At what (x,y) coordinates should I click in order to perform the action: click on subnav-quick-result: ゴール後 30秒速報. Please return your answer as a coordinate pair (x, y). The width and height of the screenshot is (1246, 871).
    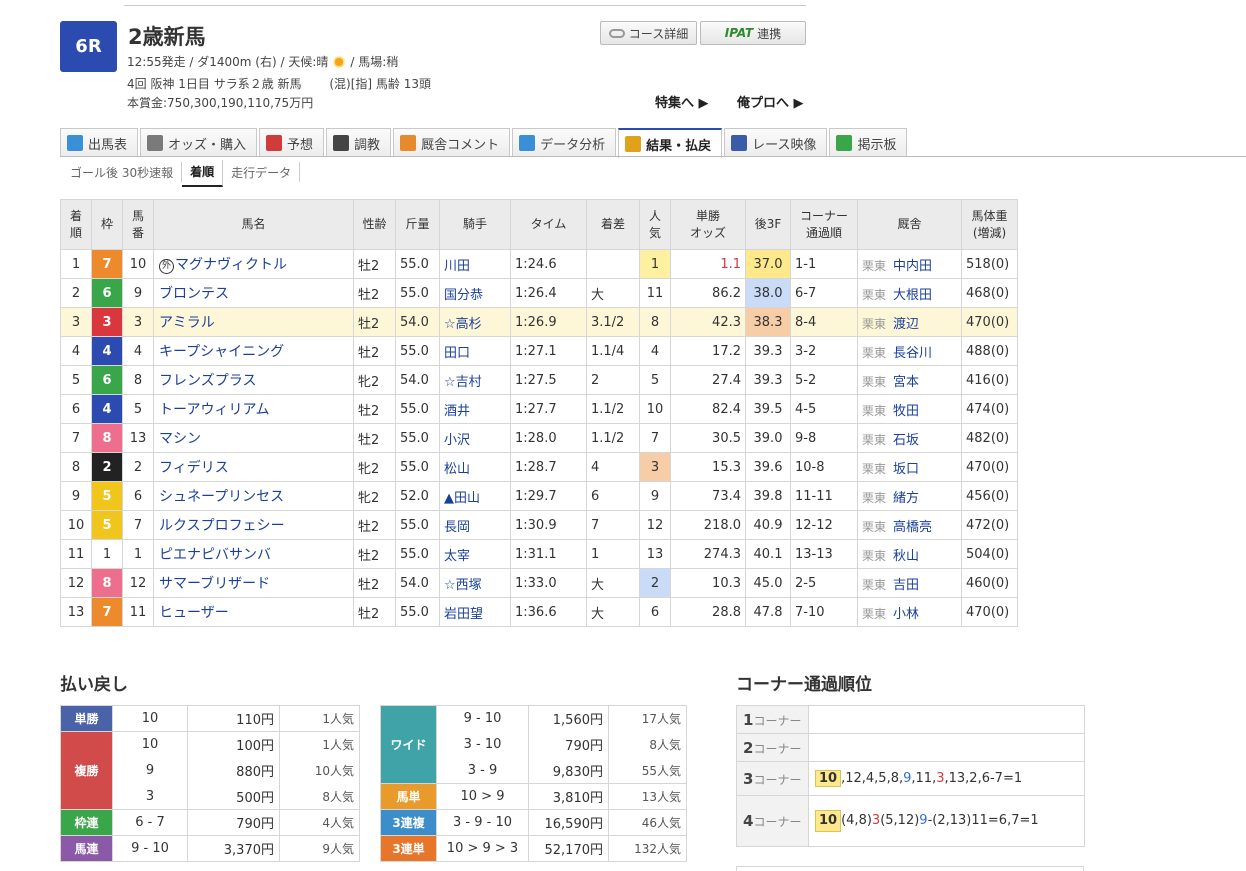
    Looking at the image, I should click on (122, 172).